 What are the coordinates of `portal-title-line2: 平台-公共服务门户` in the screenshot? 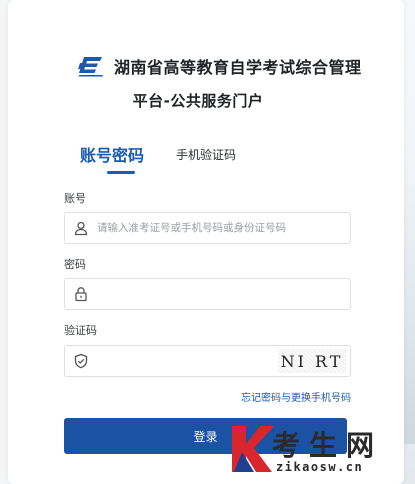 It's located at (198, 101).